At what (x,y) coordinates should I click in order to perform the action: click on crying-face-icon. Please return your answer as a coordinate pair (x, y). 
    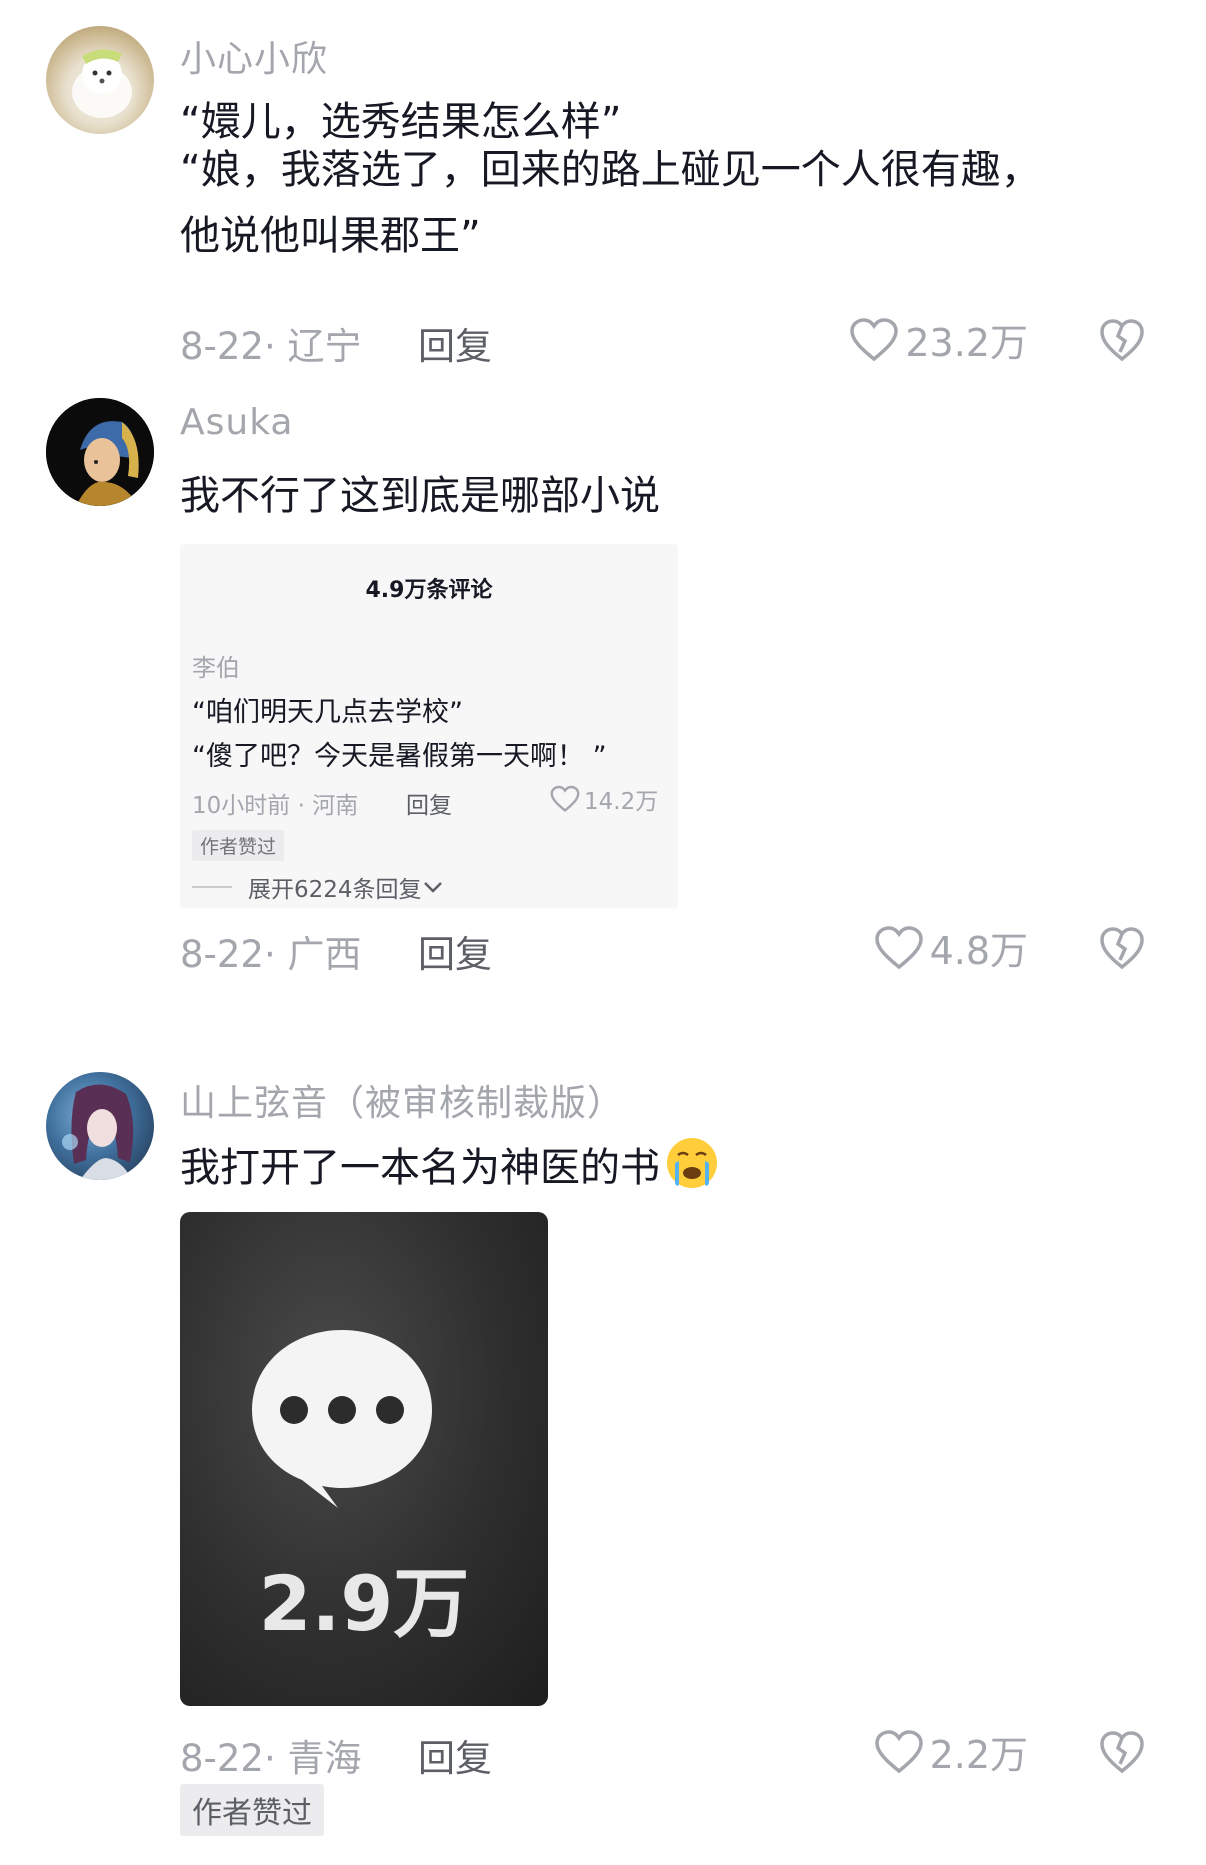
    Looking at the image, I should click on (692, 1163).